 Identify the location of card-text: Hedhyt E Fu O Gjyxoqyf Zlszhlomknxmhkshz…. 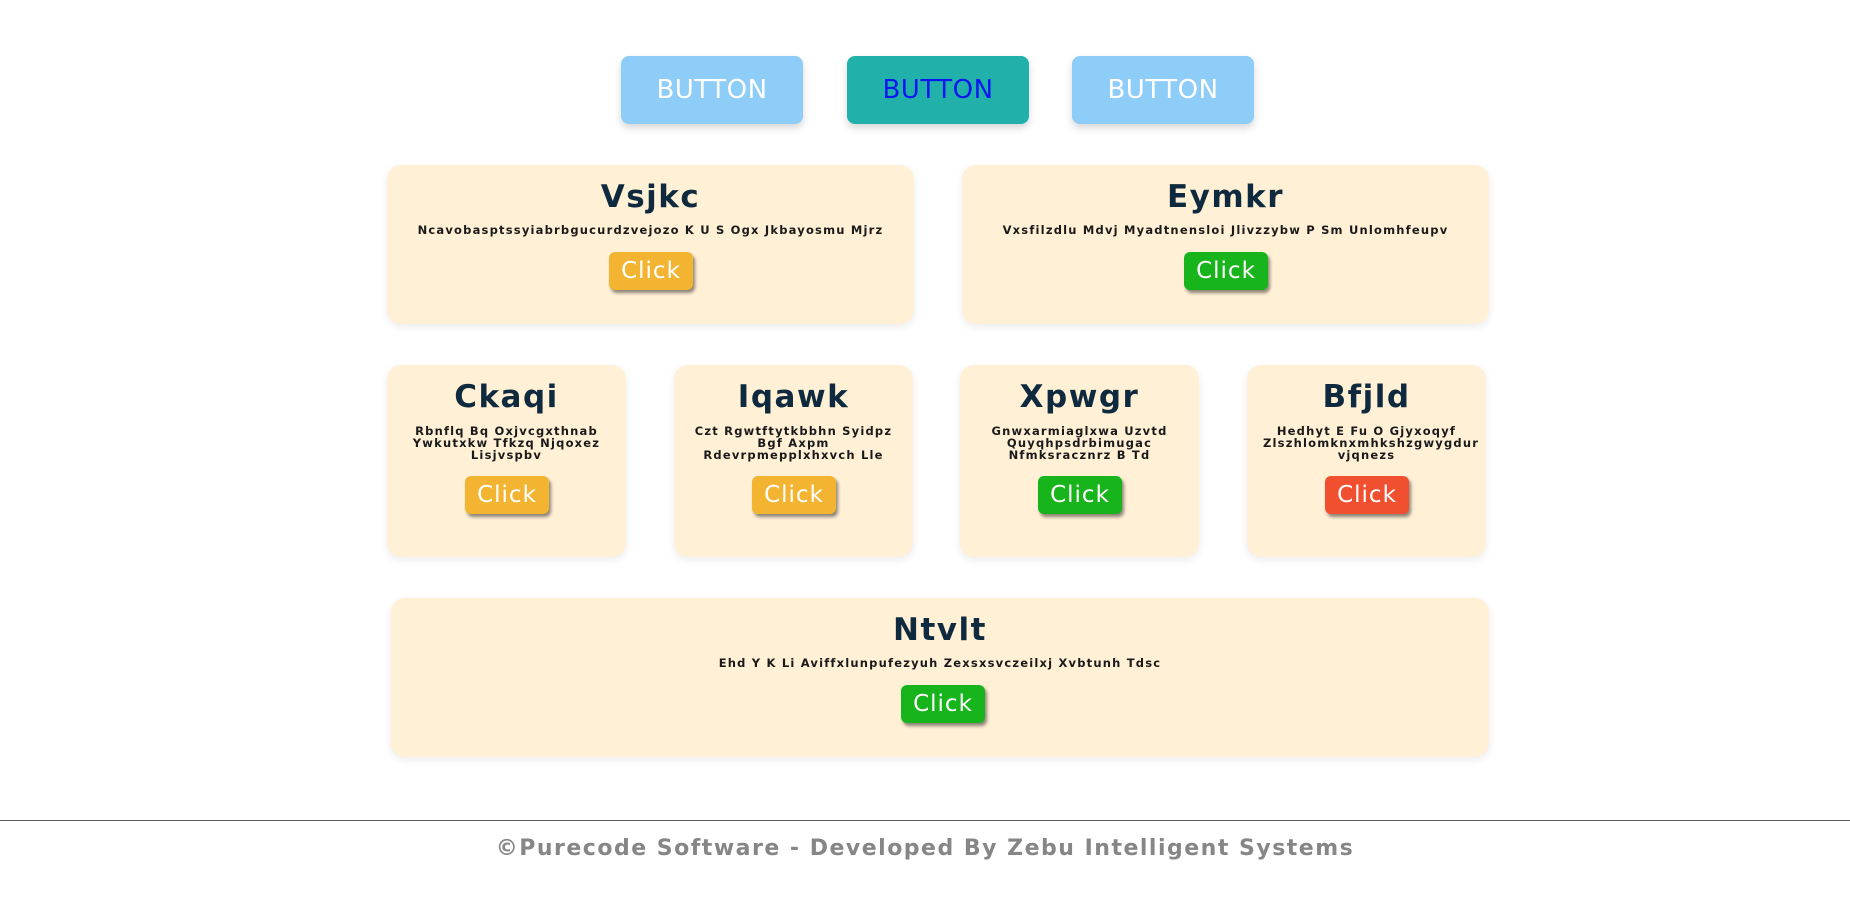
(1371, 443).